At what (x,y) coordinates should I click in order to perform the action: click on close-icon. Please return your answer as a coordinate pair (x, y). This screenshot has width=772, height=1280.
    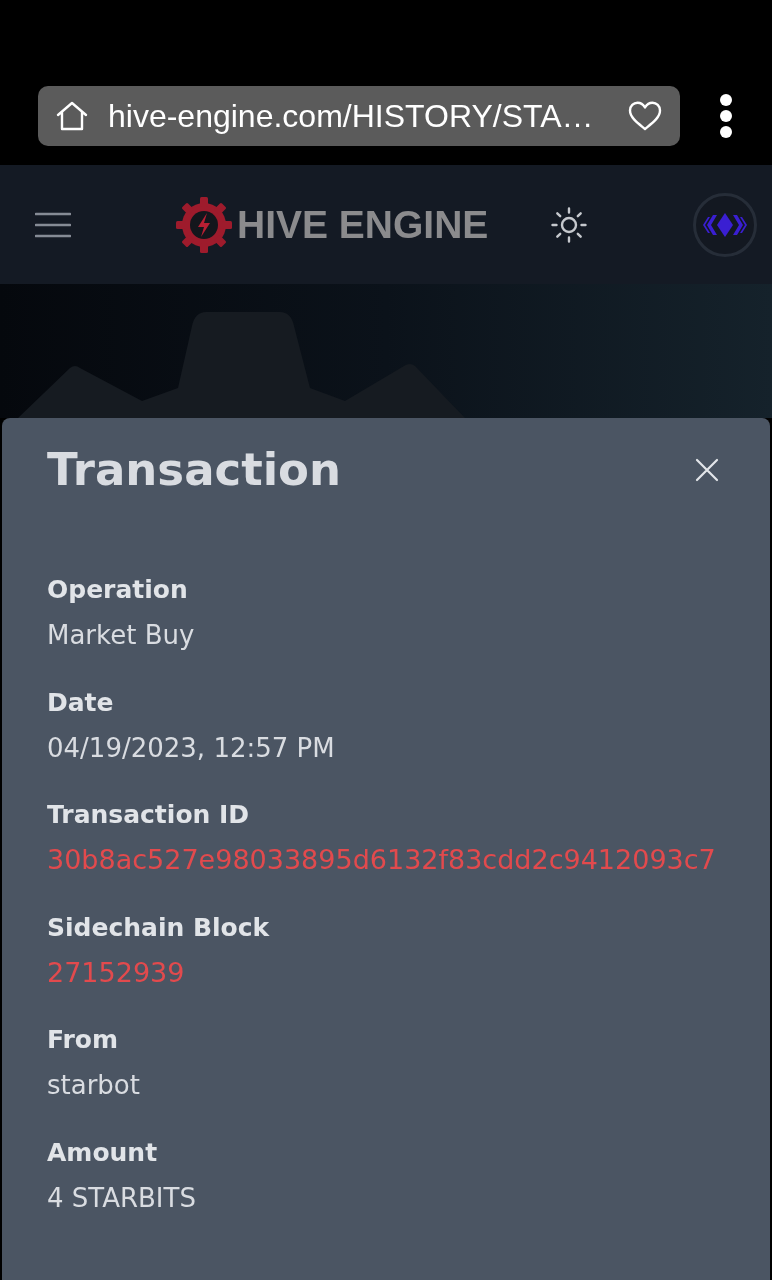
    Looking at the image, I should click on (707, 470).